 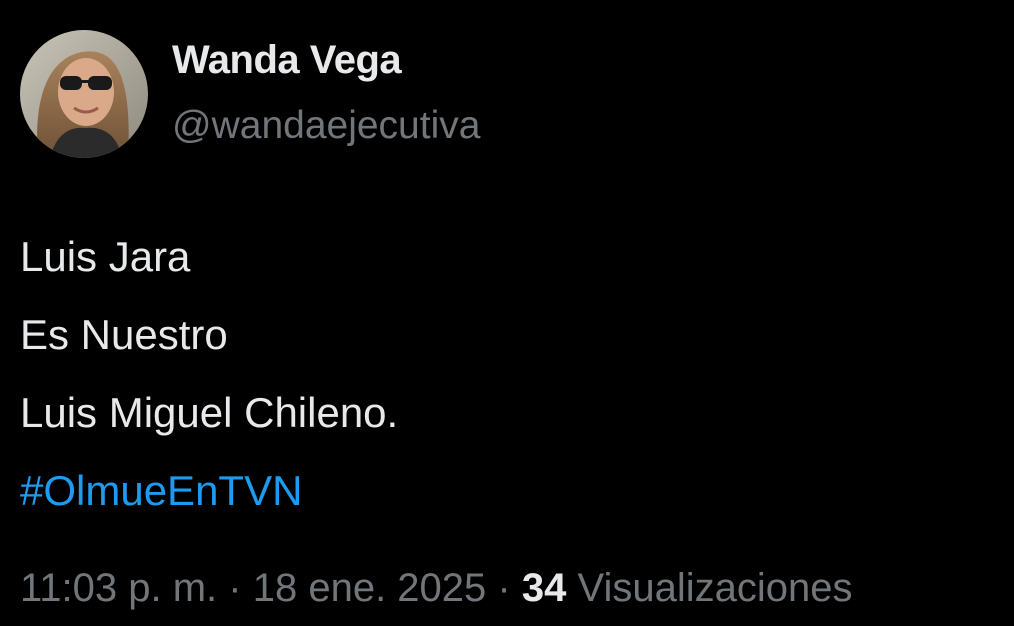 I want to click on tweet-text-line: Luis Miguel Chileno., so click(x=209, y=412).